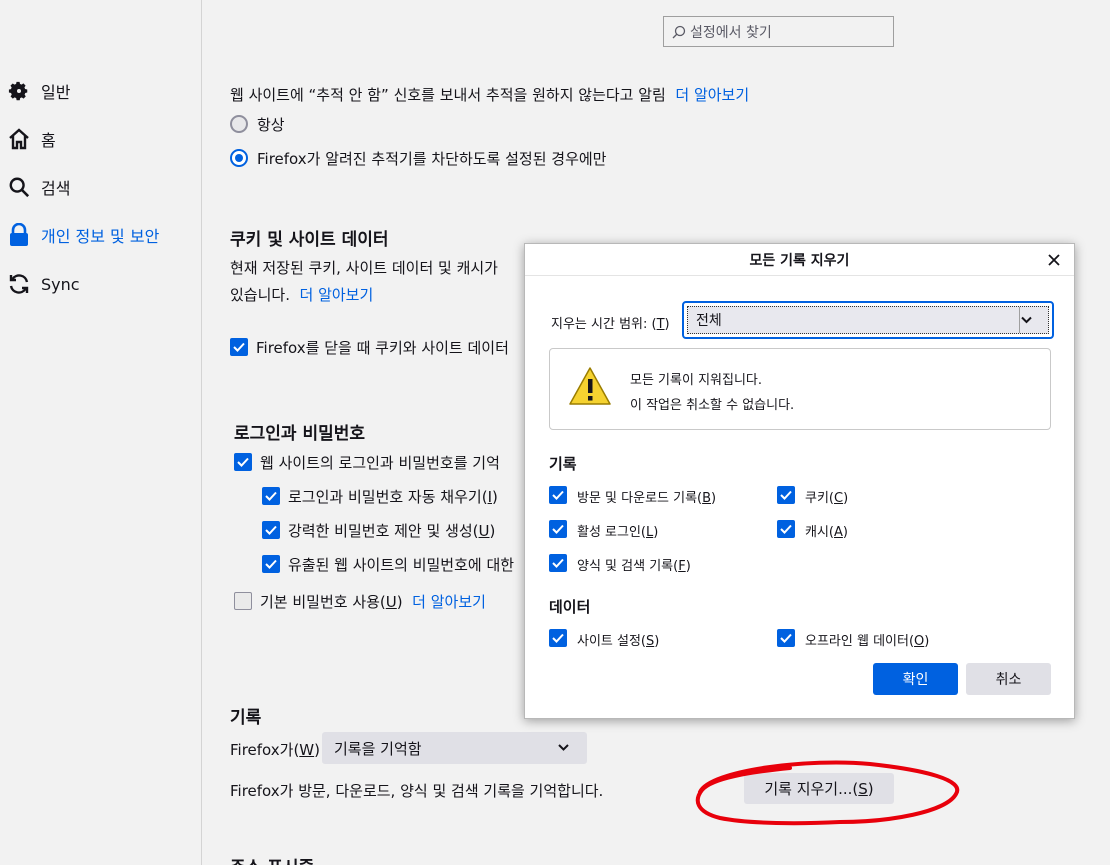 The image size is (1110, 865). I want to click on address-bar-heading: 주소 표시줄, so click(272, 859).